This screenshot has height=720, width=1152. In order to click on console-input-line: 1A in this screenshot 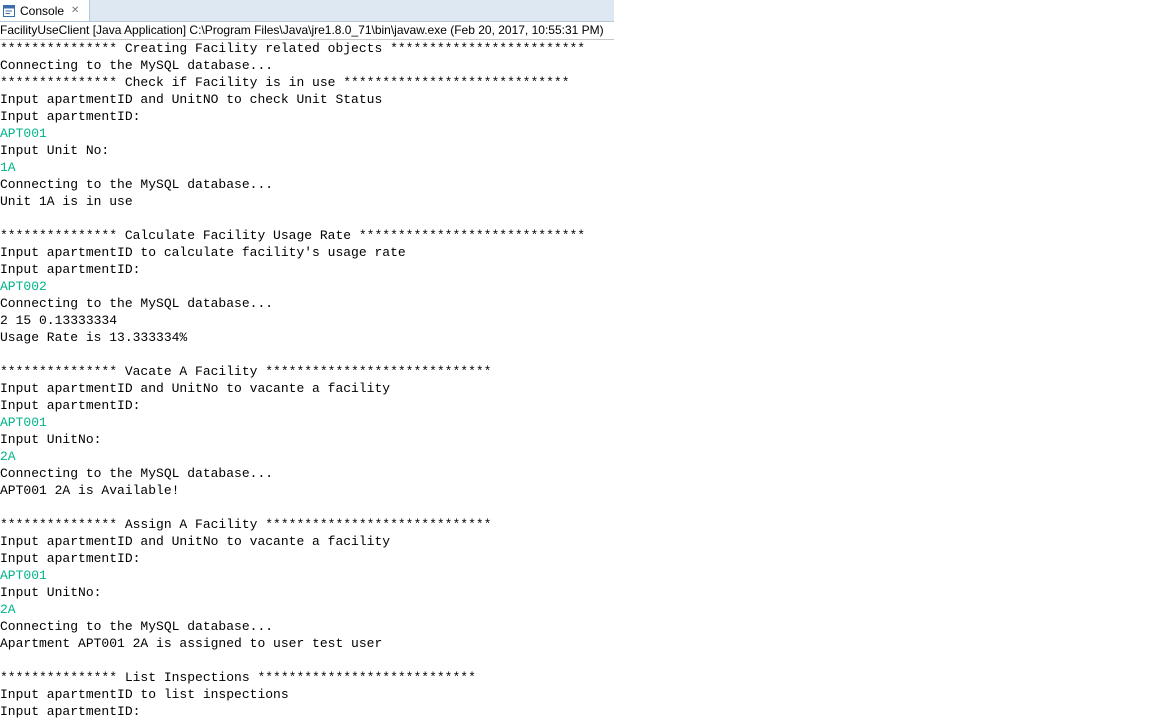, I will do `click(8, 167)`.